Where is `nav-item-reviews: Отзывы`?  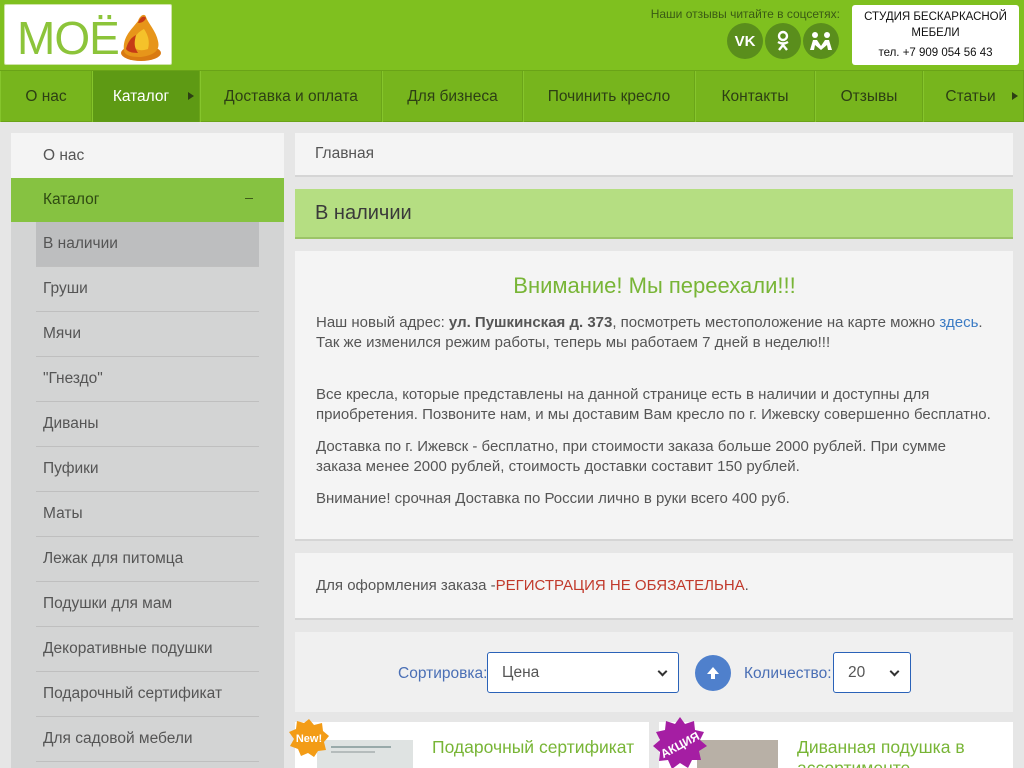
nav-item-reviews: Отзывы is located at coordinates (869, 96).